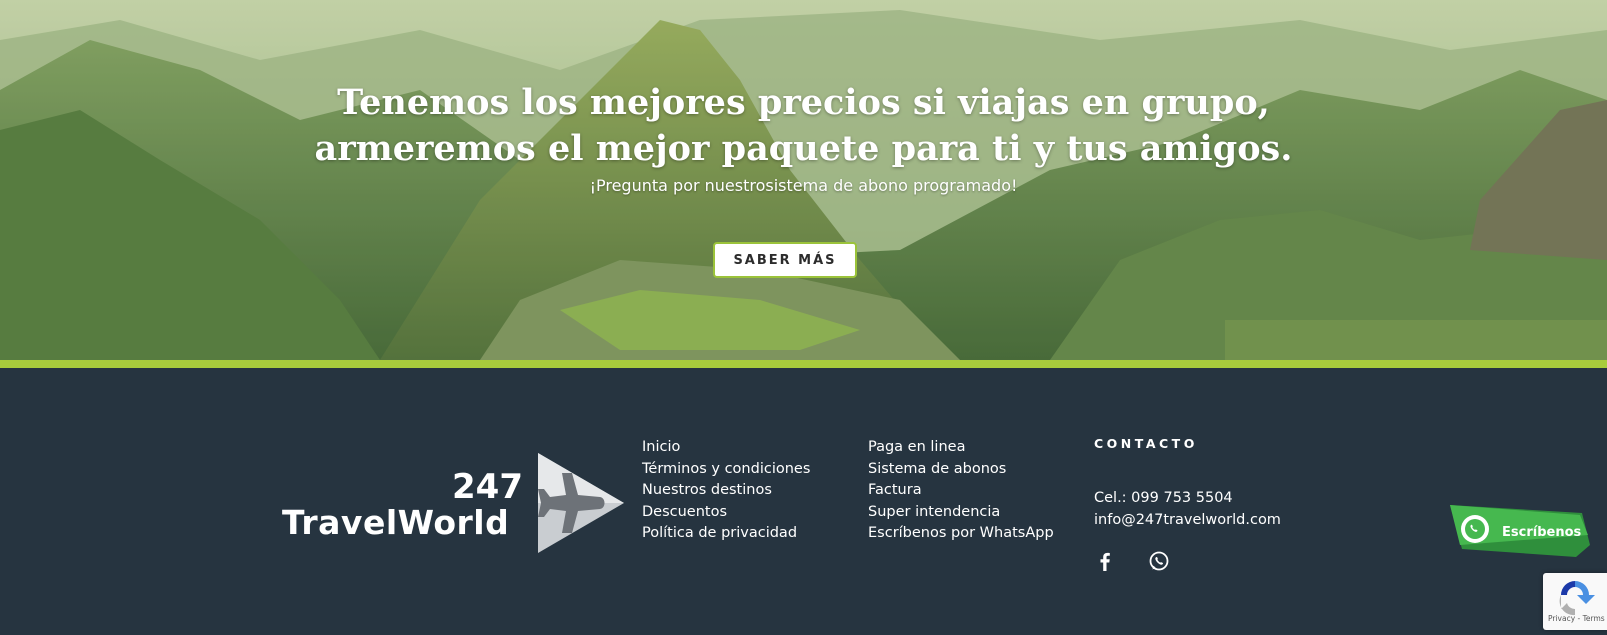 The height and width of the screenshot is (635, 1607). What do you see at coordinates (1541, 532) in the screenshot?
I see `whatsapp-float-label: Escríbenos` at bounding box center [1541, 532].